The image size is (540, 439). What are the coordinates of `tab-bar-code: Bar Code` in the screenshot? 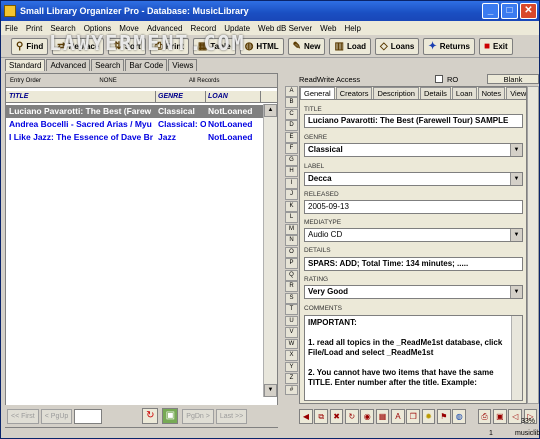 It's located at (146, 65).